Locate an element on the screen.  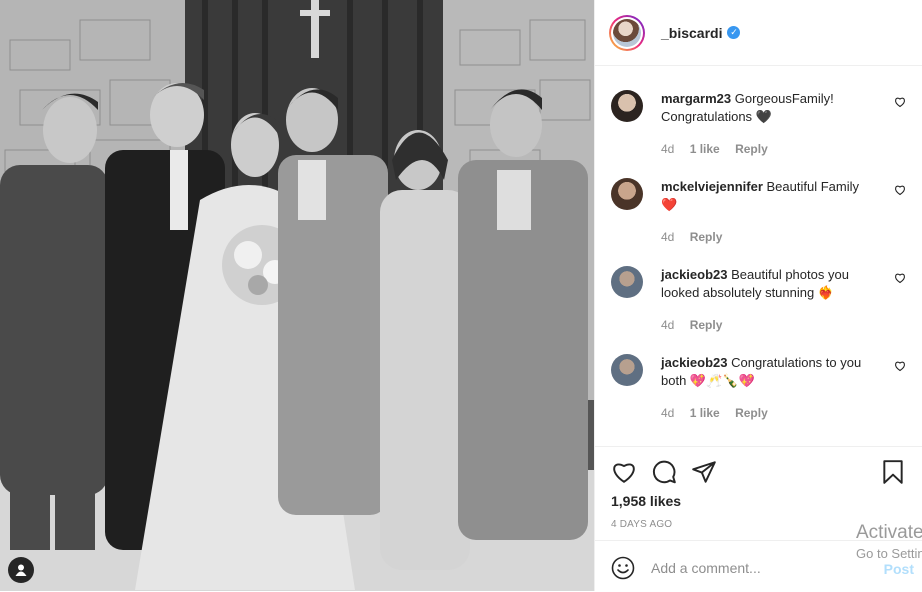
post-comment-button: Post is located at coordinates (899, 569).